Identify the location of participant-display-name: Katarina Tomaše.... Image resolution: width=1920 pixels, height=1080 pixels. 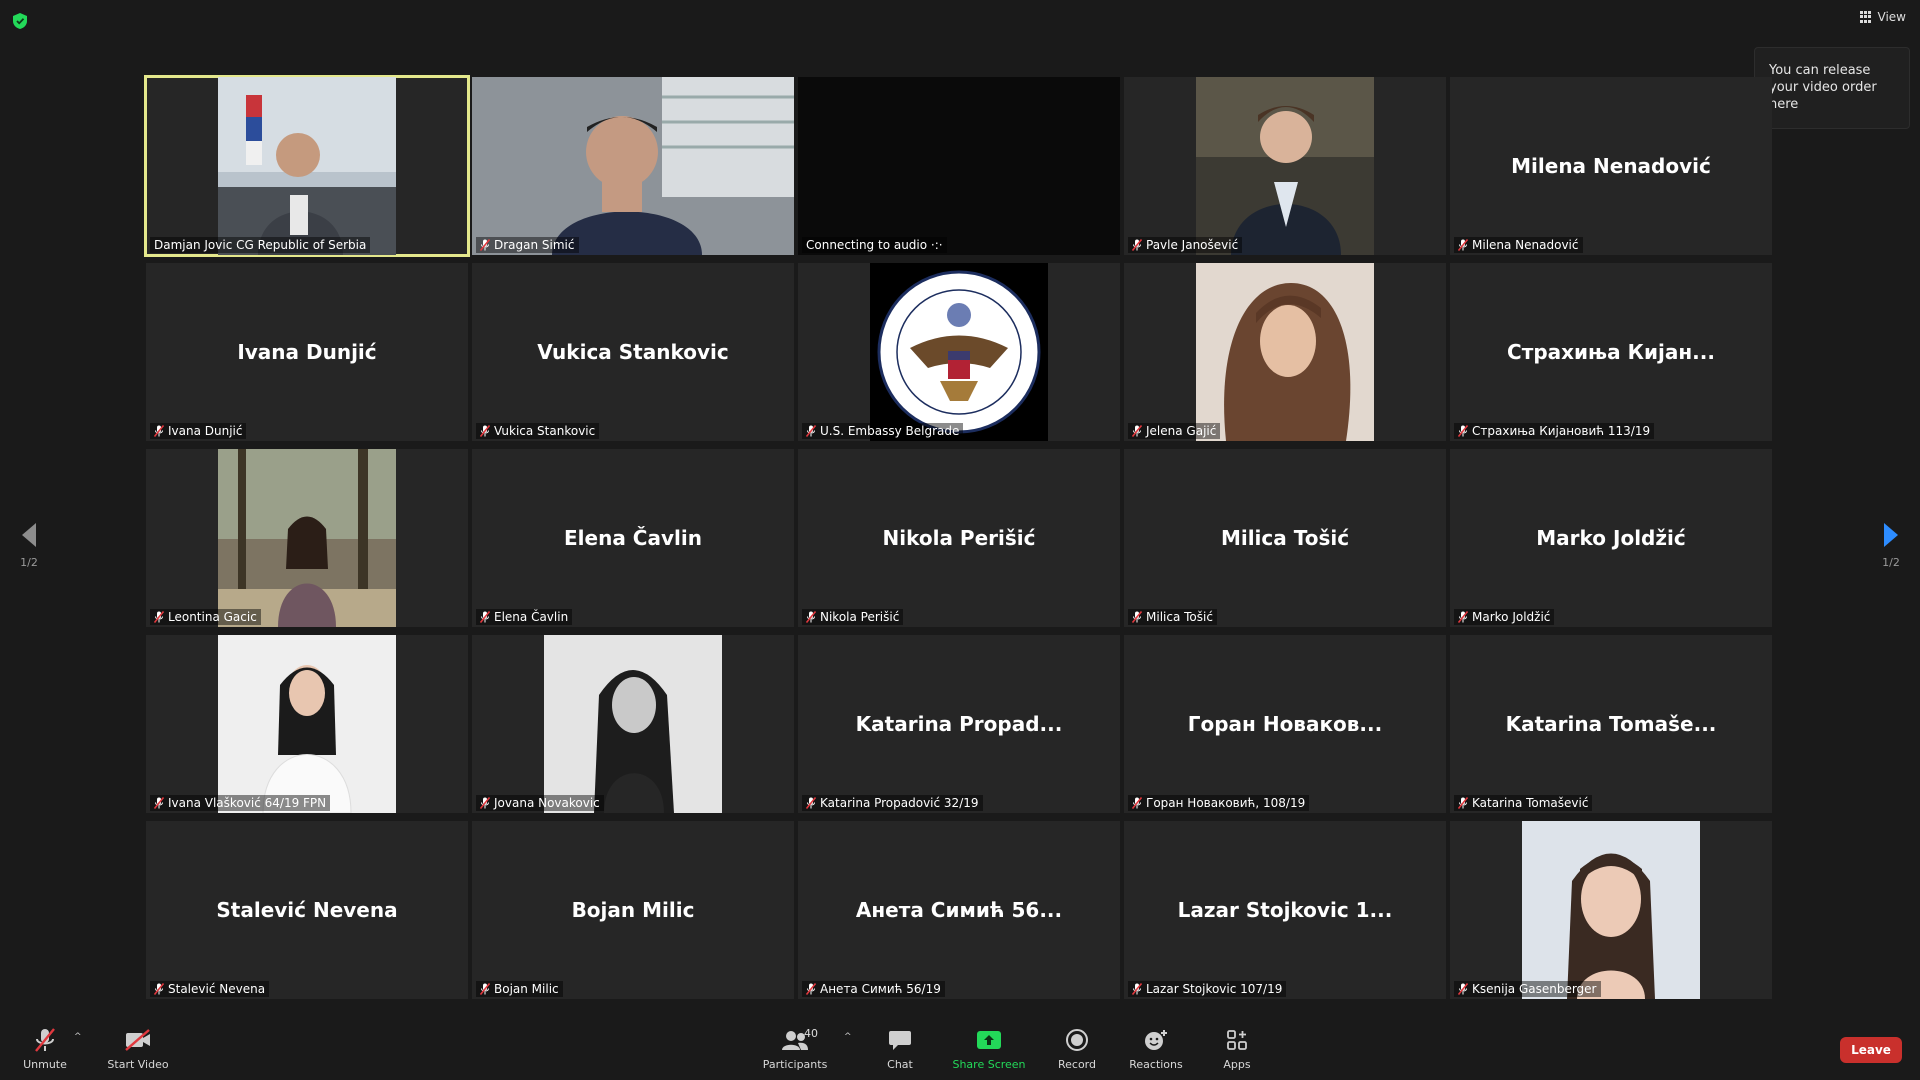
(1611, 724).